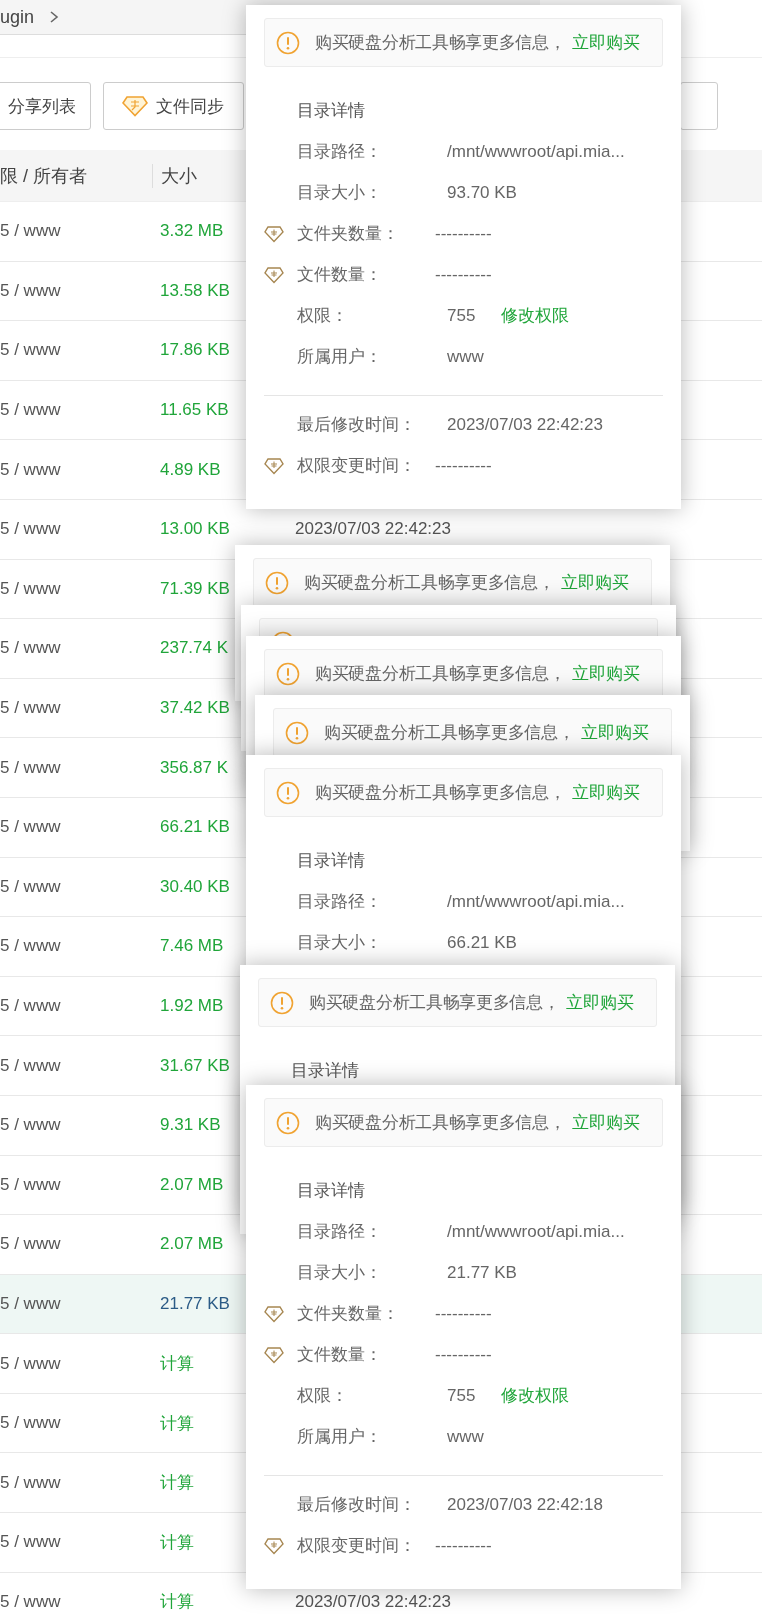  What do you see at coordinates (195, 708) in the screenshot?
I see `table-cell: 37.42 KB` at bounding box center [195, 708].